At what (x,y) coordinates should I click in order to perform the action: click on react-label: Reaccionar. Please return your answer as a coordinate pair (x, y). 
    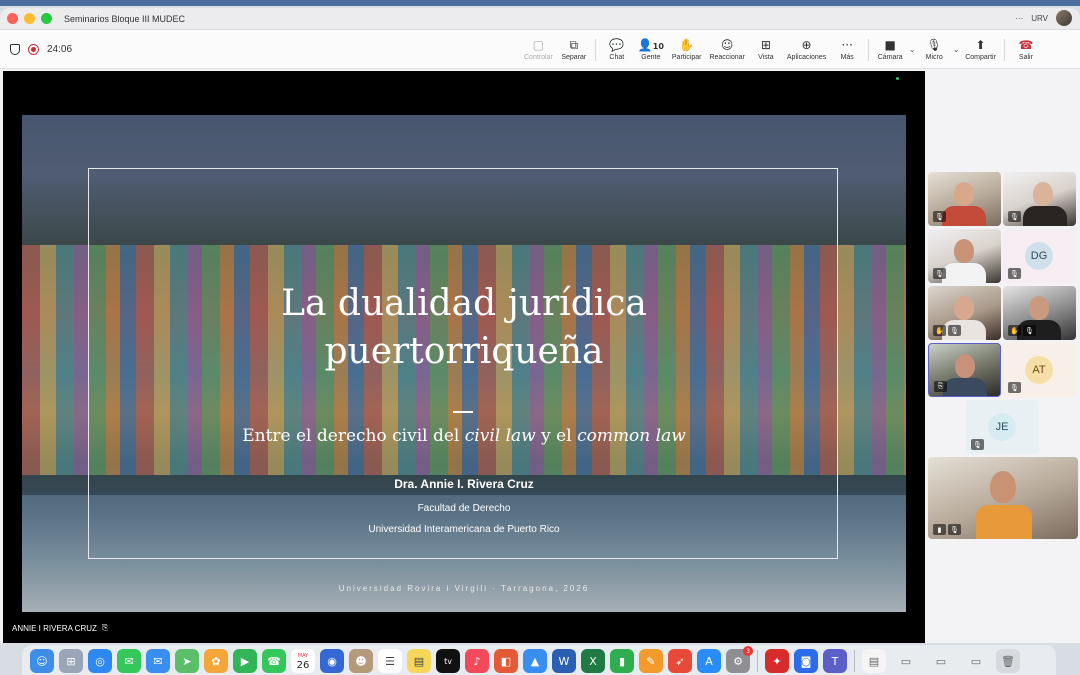
    Looking at the image, I should click on (727, 57).